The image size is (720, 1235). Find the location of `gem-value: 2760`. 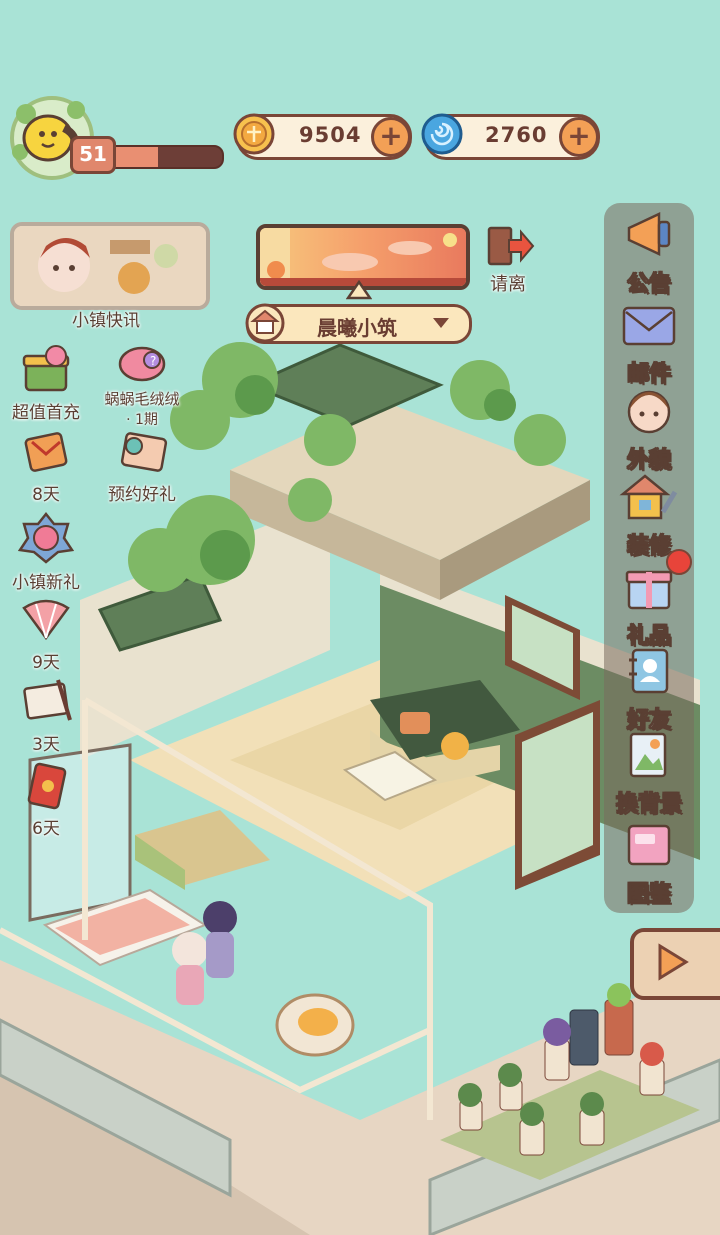

gem-value: 2760 is located at coordinates (516, 135).